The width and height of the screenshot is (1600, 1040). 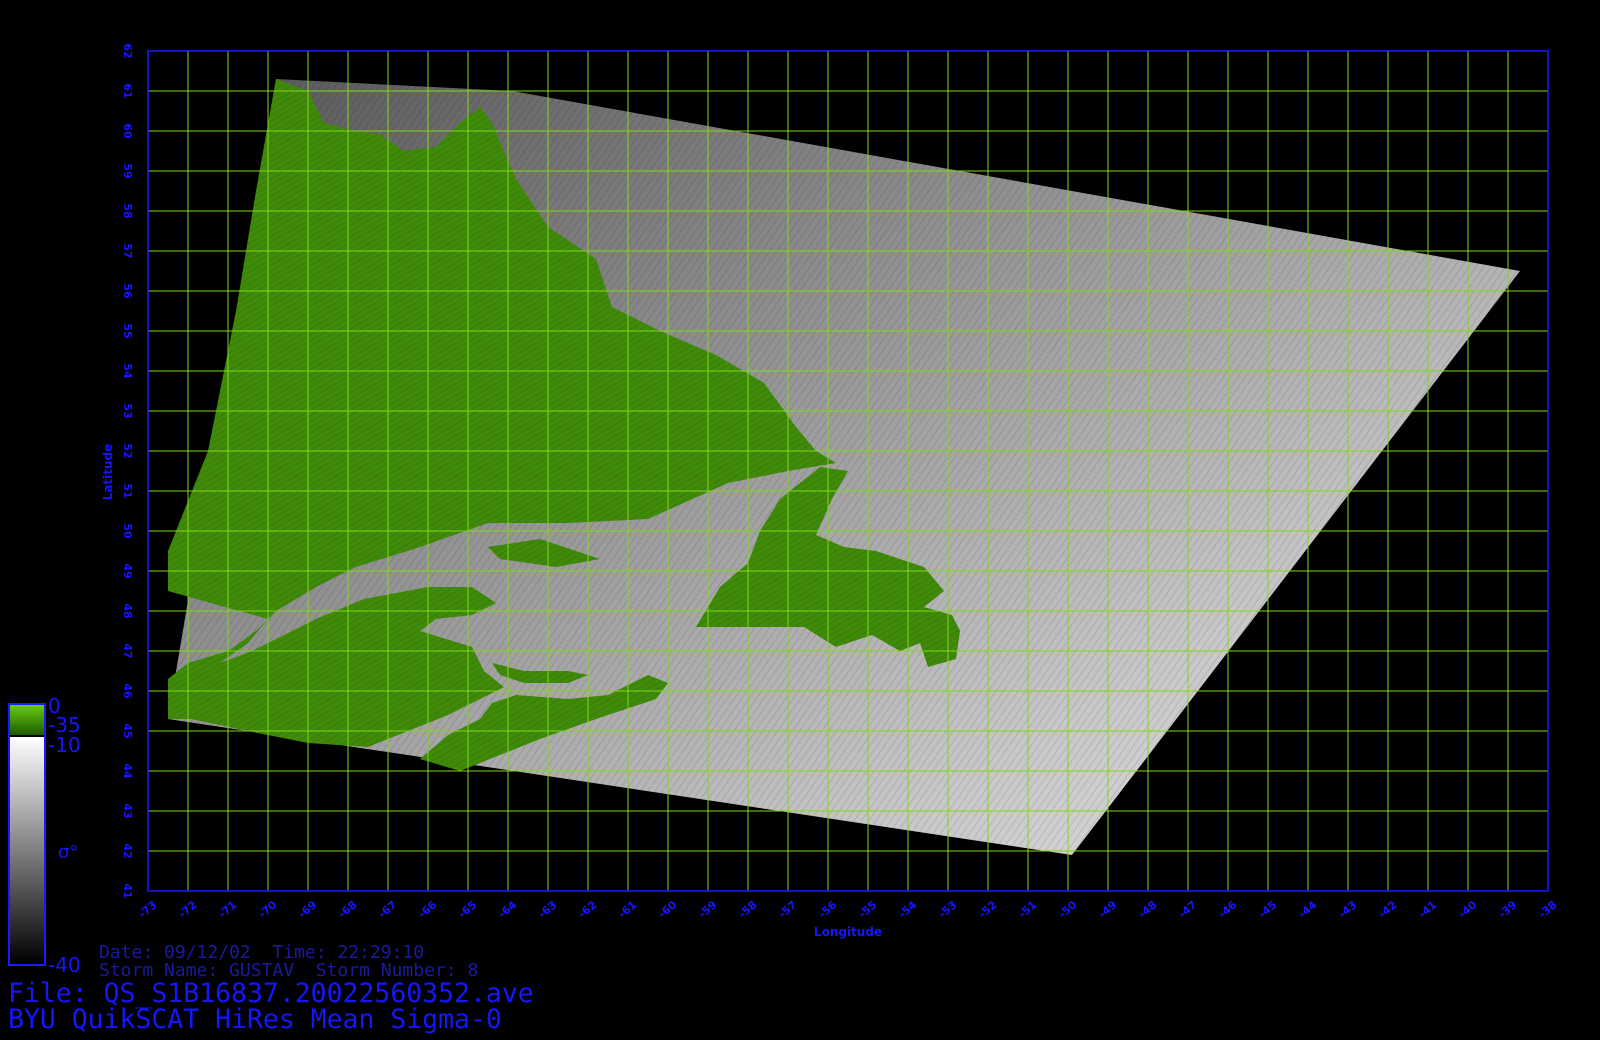 I want to click on lat-tick-label: 57, so click(x=127, y=250).